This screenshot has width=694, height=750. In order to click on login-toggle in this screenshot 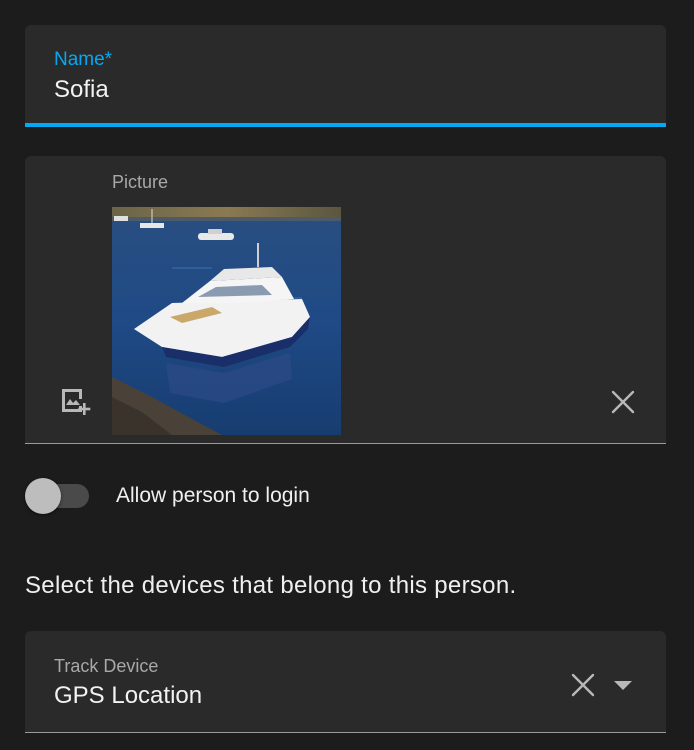, I will do `click(58, 496)`.